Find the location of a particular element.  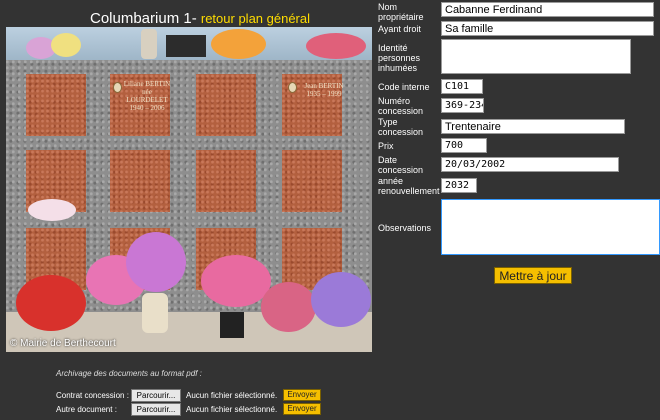

photo-copyright: © Mairie de Berthecourt is located at coordinates (63, 343).